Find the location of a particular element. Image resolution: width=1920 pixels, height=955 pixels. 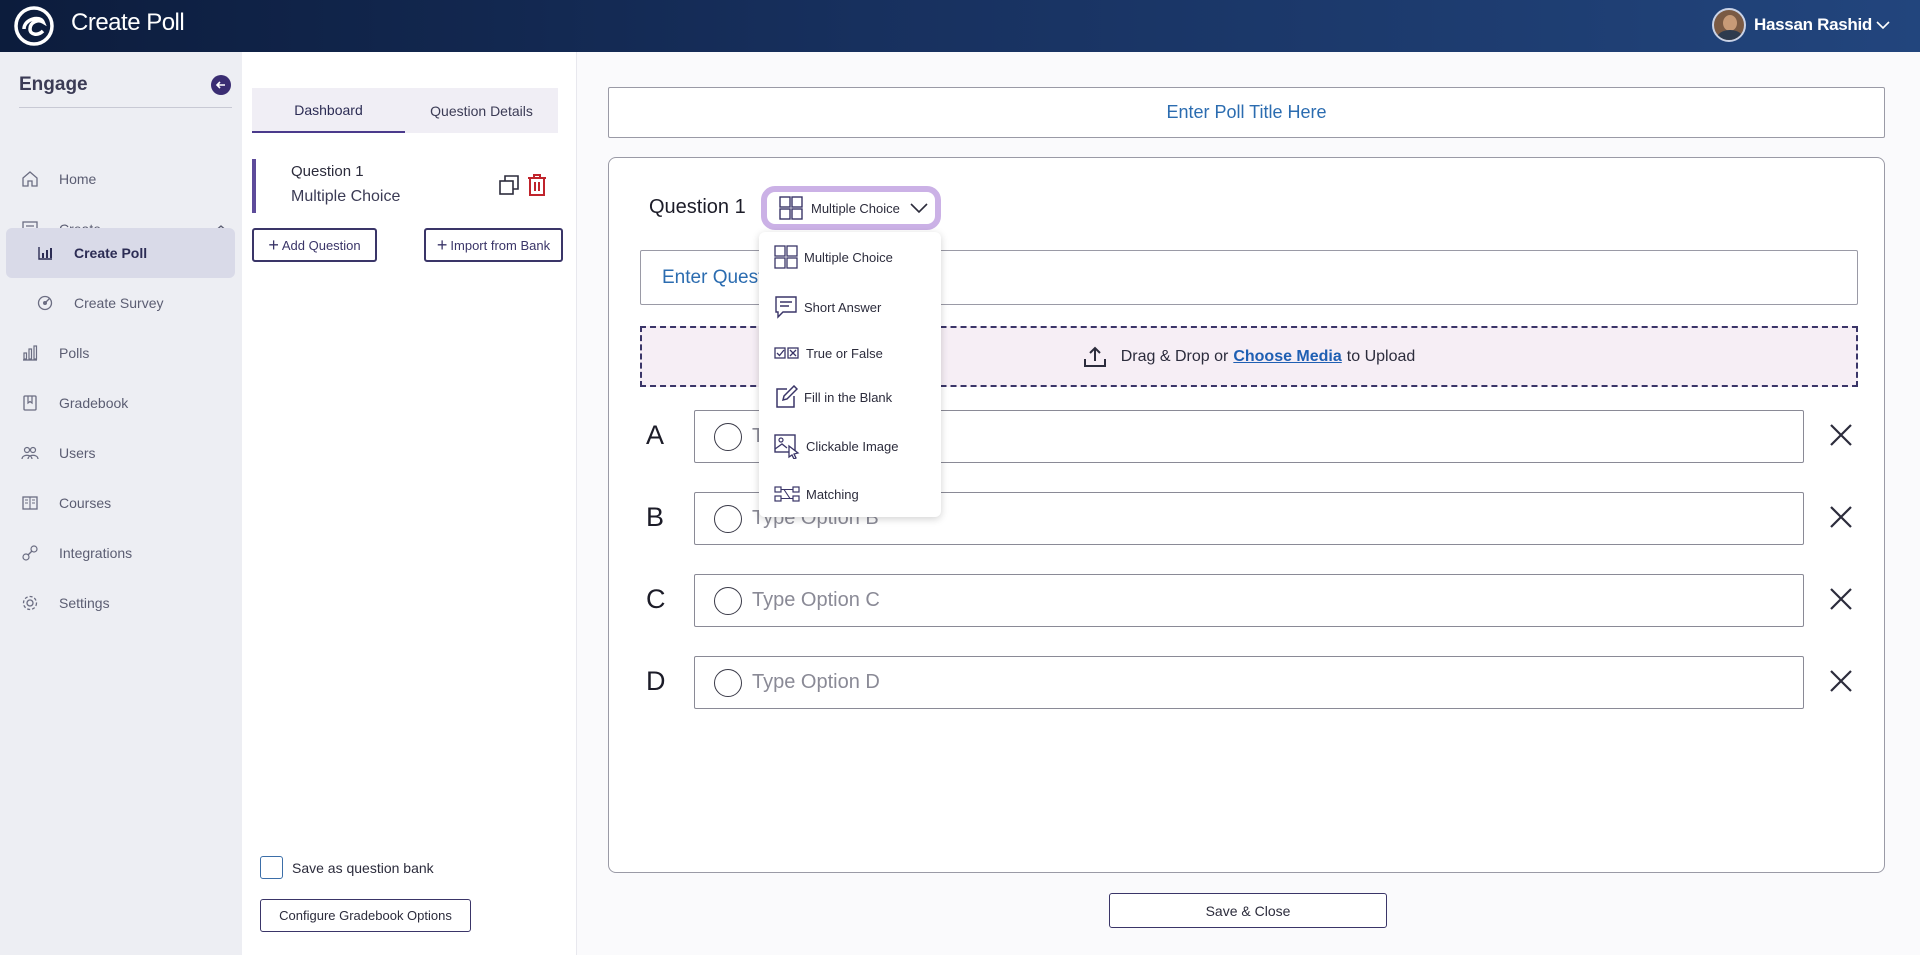

home-icon is located at coordinates (30, 179).